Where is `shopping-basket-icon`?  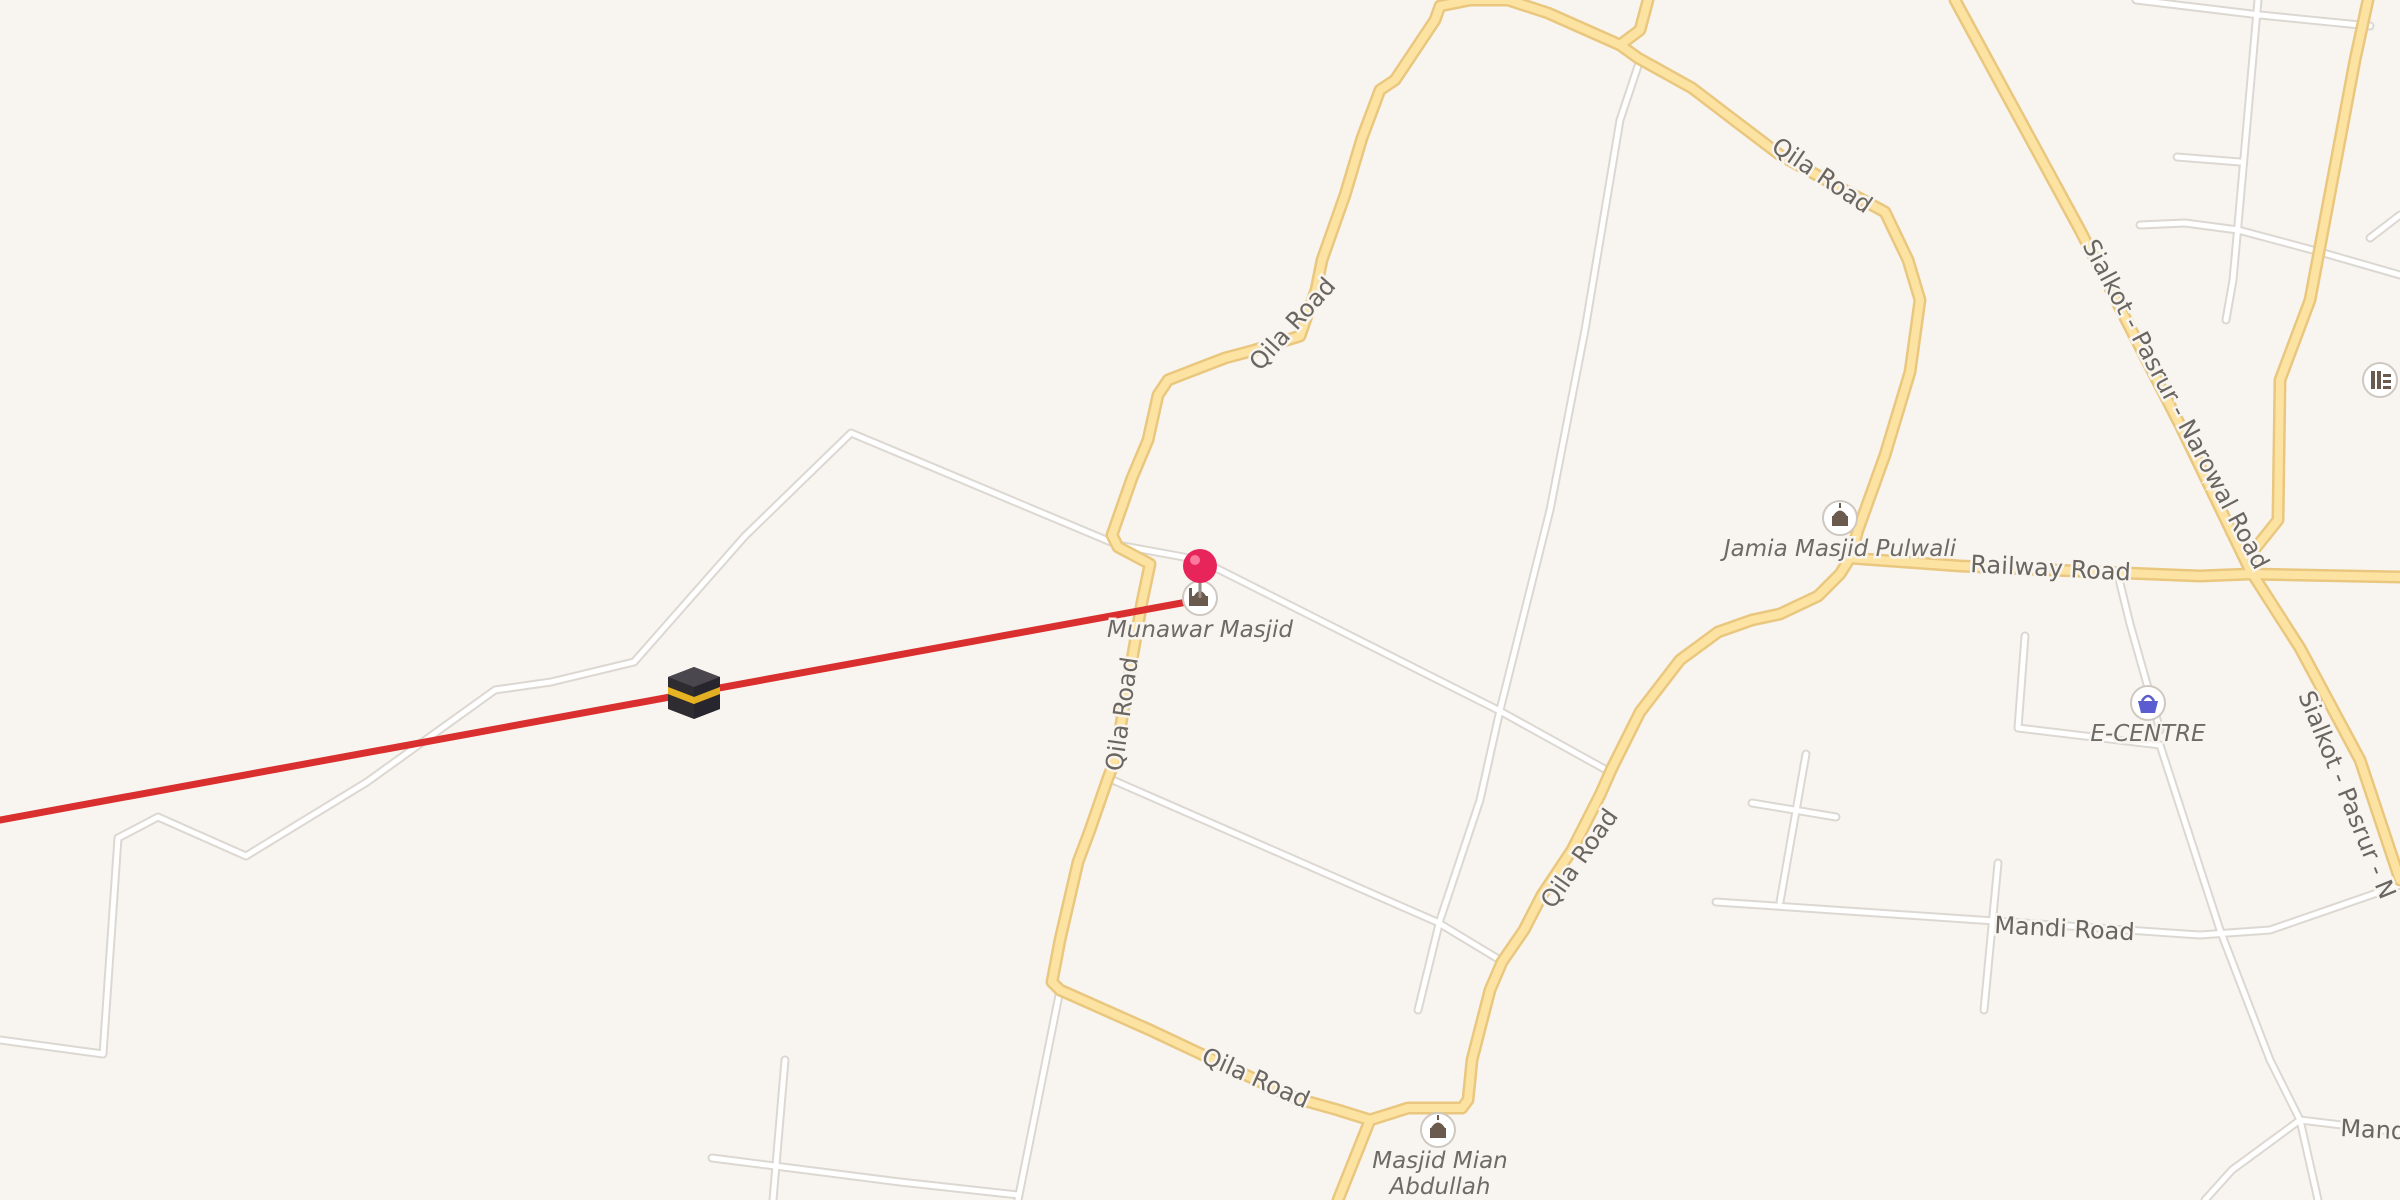 shopping-basket-icon is located at coordinates (2148, 703).